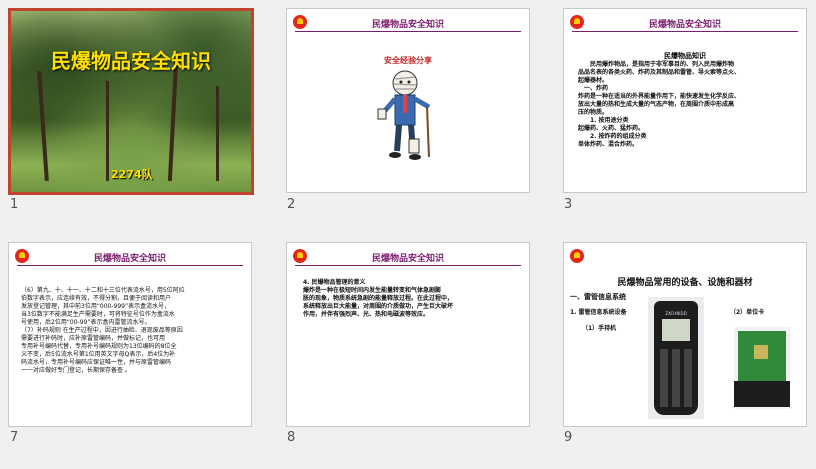 This screenshot has width=816, height=469. I want to click on slide-2-caption: 安全经验分享, so click(408, 60).